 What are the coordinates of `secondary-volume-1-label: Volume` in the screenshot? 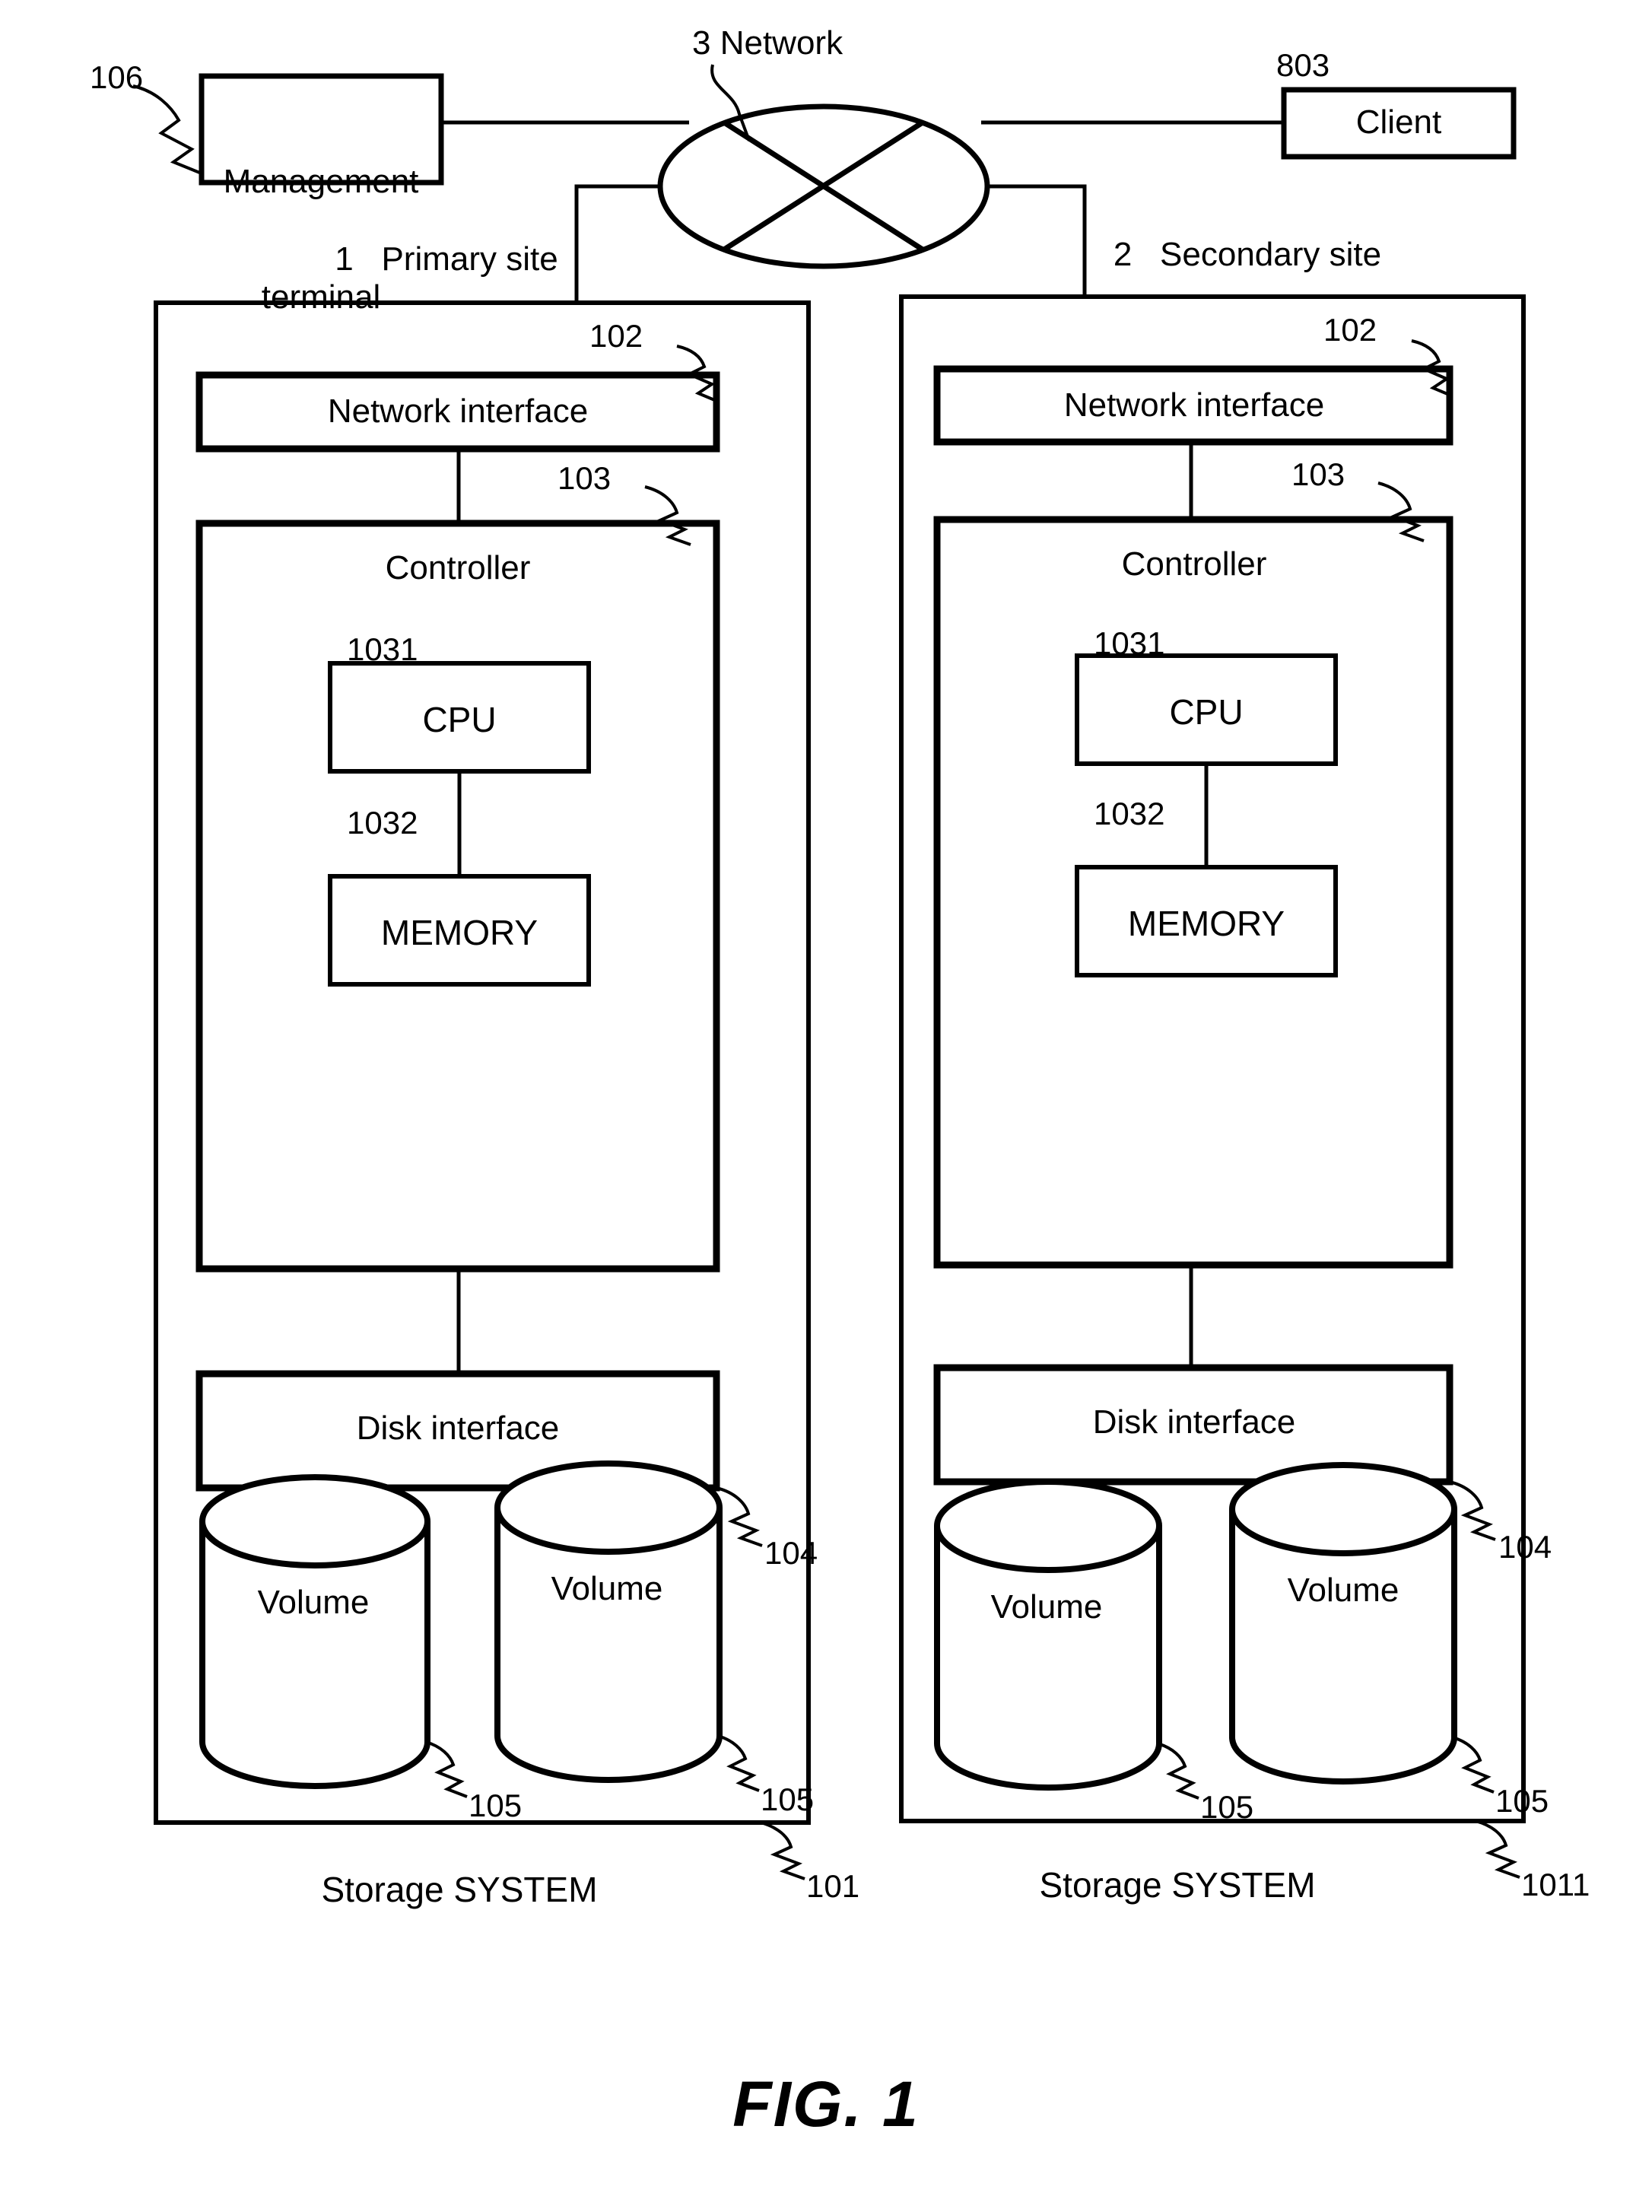 It's located at (1046, 1607).